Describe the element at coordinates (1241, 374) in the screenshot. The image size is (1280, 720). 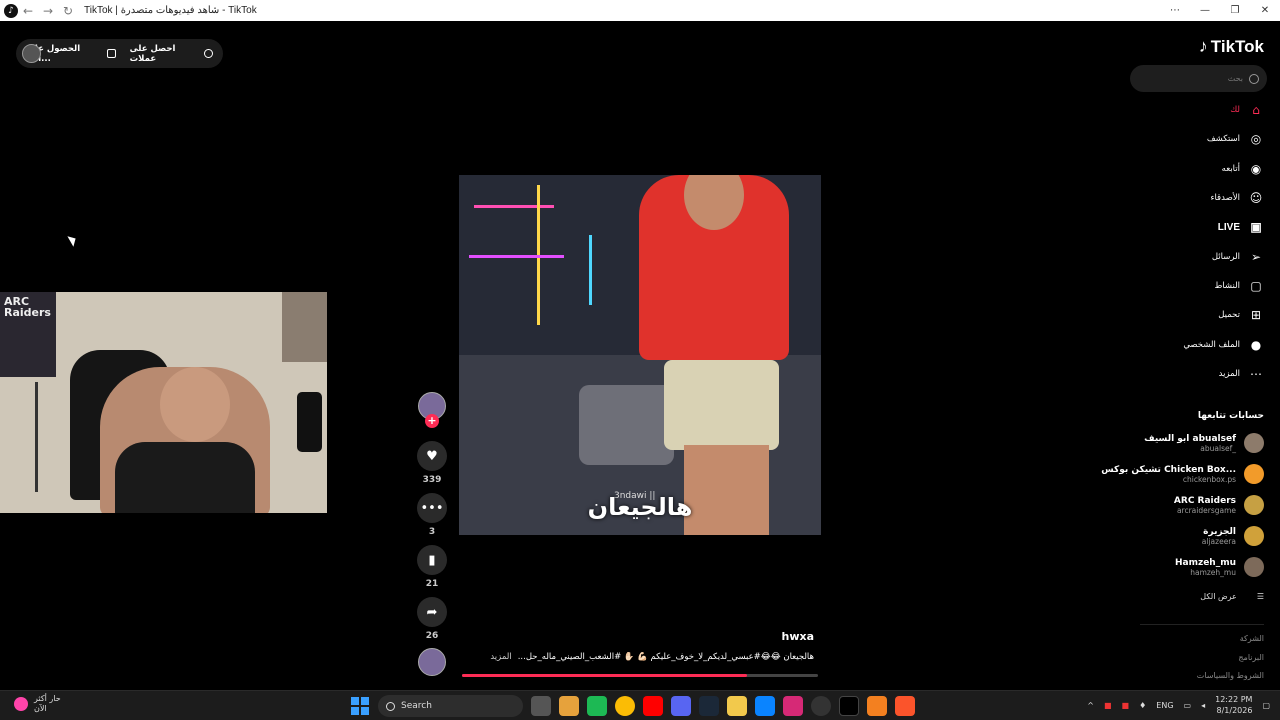
I see `sidebar-item-more: المزيد ⋯` at that location.